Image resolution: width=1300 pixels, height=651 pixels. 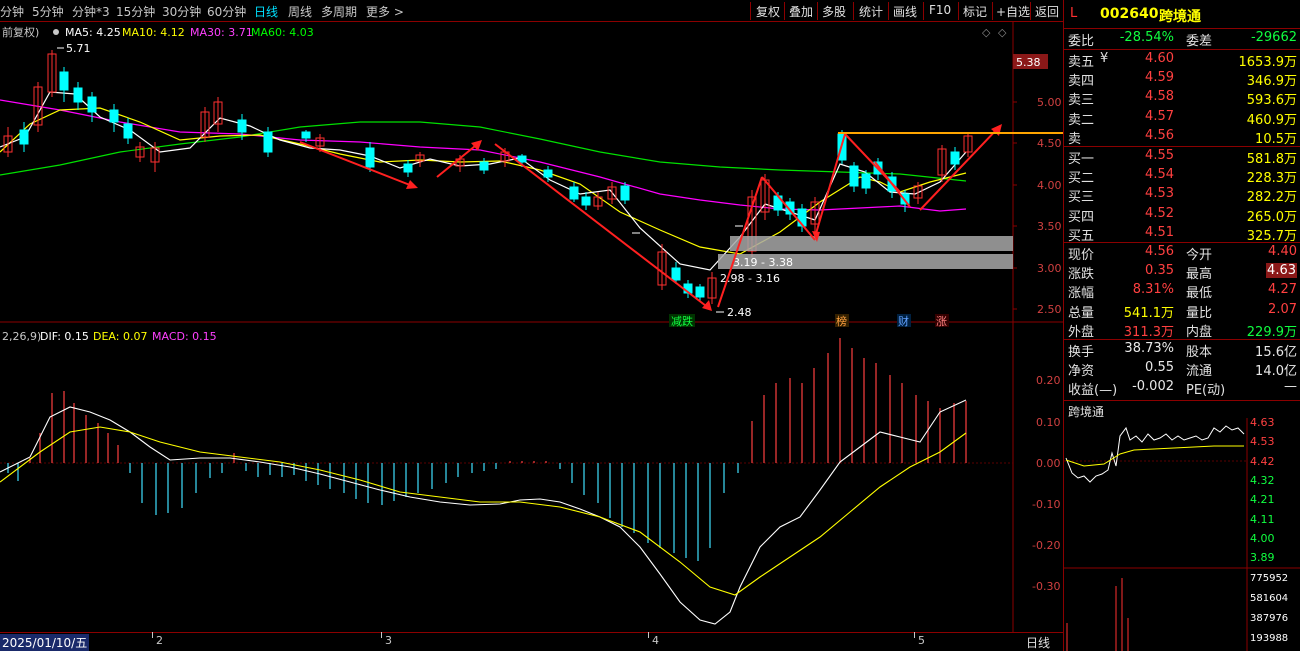 I want to click on ma10-legend: MA10: 4.12, so click(x=153, y=32).